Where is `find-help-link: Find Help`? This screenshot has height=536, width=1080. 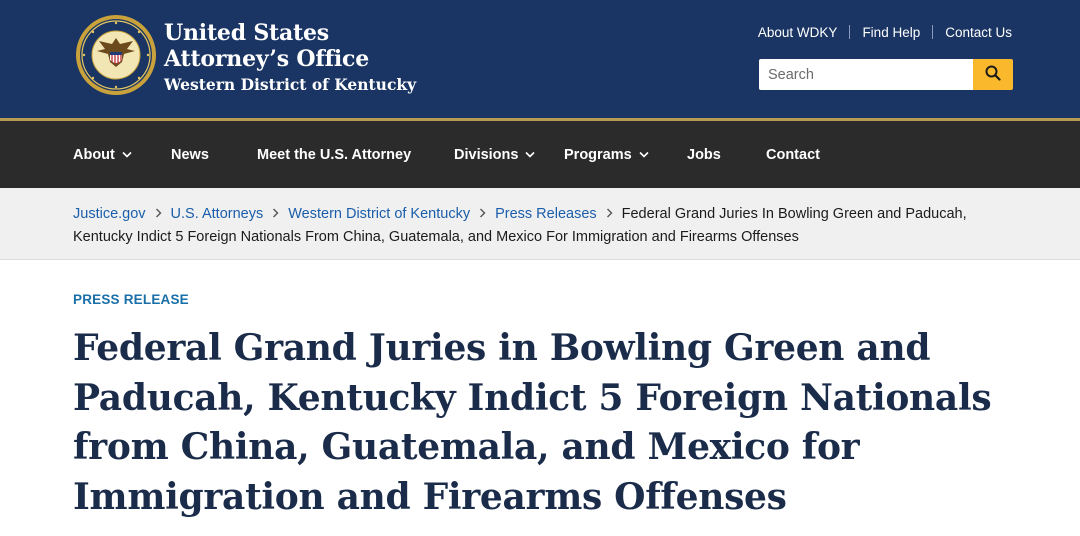 find-help-link: Find Help is located at coordinates (891, 32).